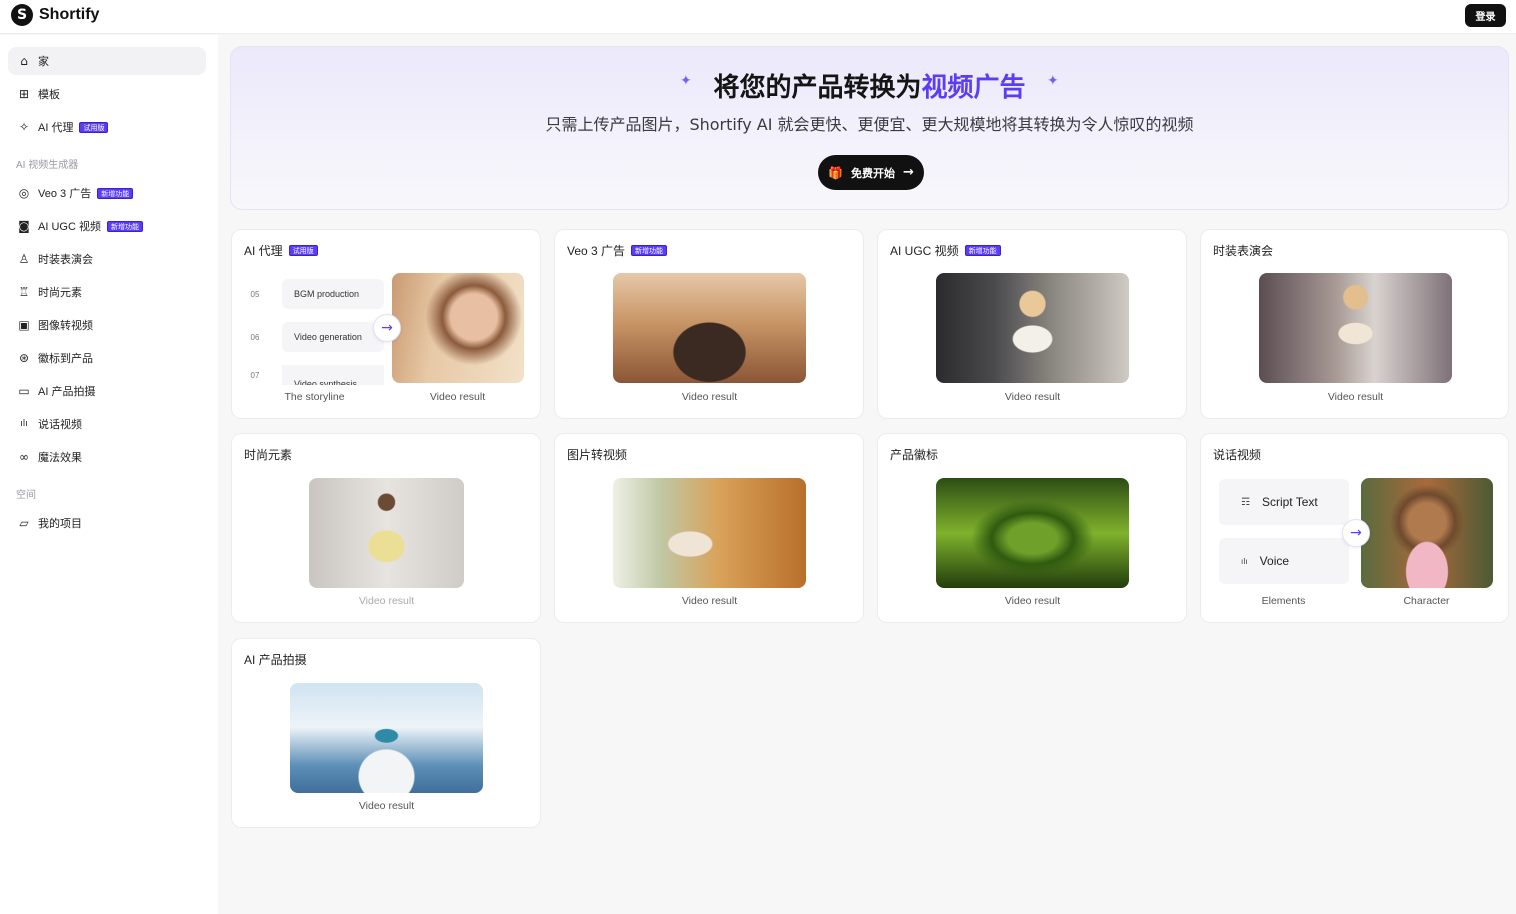  Describe the element at coordinates (709, 328) in the screenshot. I see `veo3-preview-image` at that location.